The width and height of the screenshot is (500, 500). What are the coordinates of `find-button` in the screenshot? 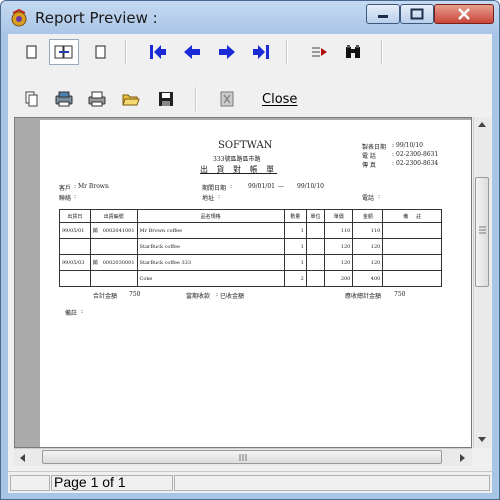 It's located at (353, 52).